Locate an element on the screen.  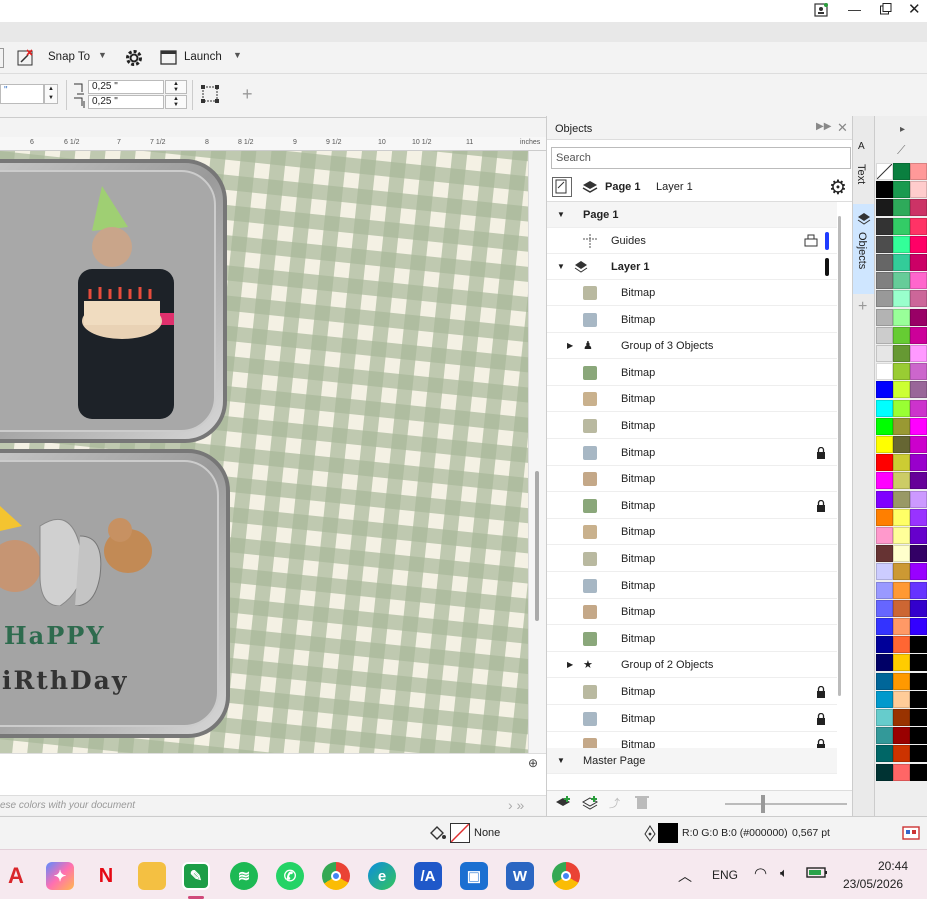
nudge-x-stepper: ▲ ▼ is located at coordinates (176, 87).